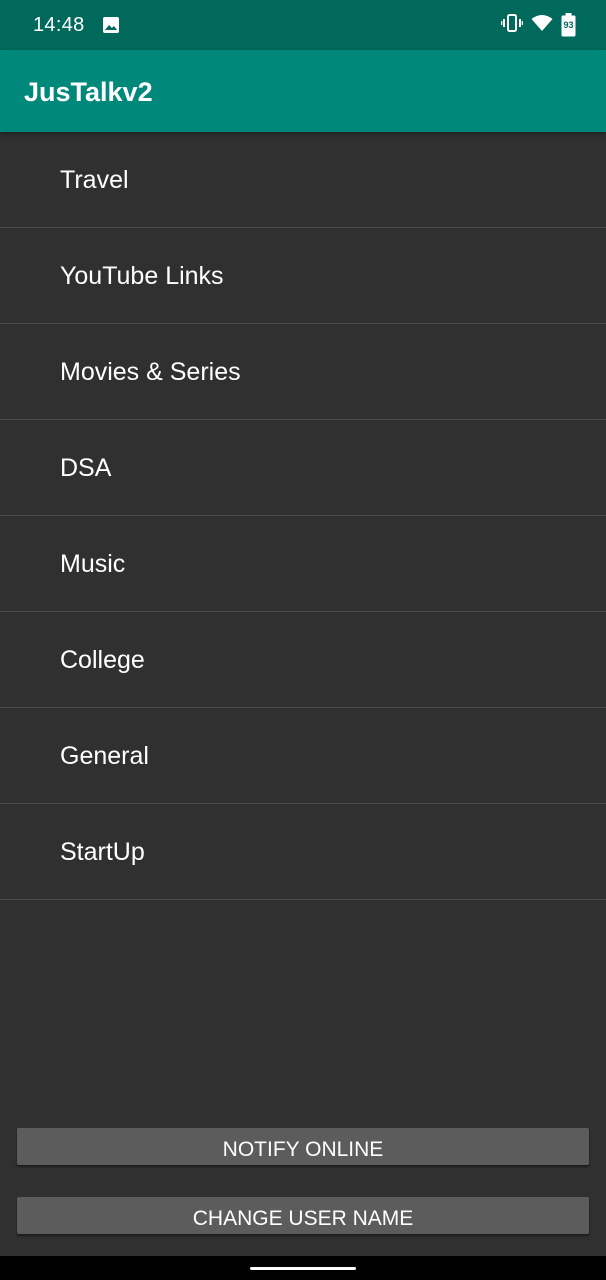  What do you see at coordinates (303, 25) in the screenshot?
I see `status-bar: 14:48 93` at bounding box center [303, 25].